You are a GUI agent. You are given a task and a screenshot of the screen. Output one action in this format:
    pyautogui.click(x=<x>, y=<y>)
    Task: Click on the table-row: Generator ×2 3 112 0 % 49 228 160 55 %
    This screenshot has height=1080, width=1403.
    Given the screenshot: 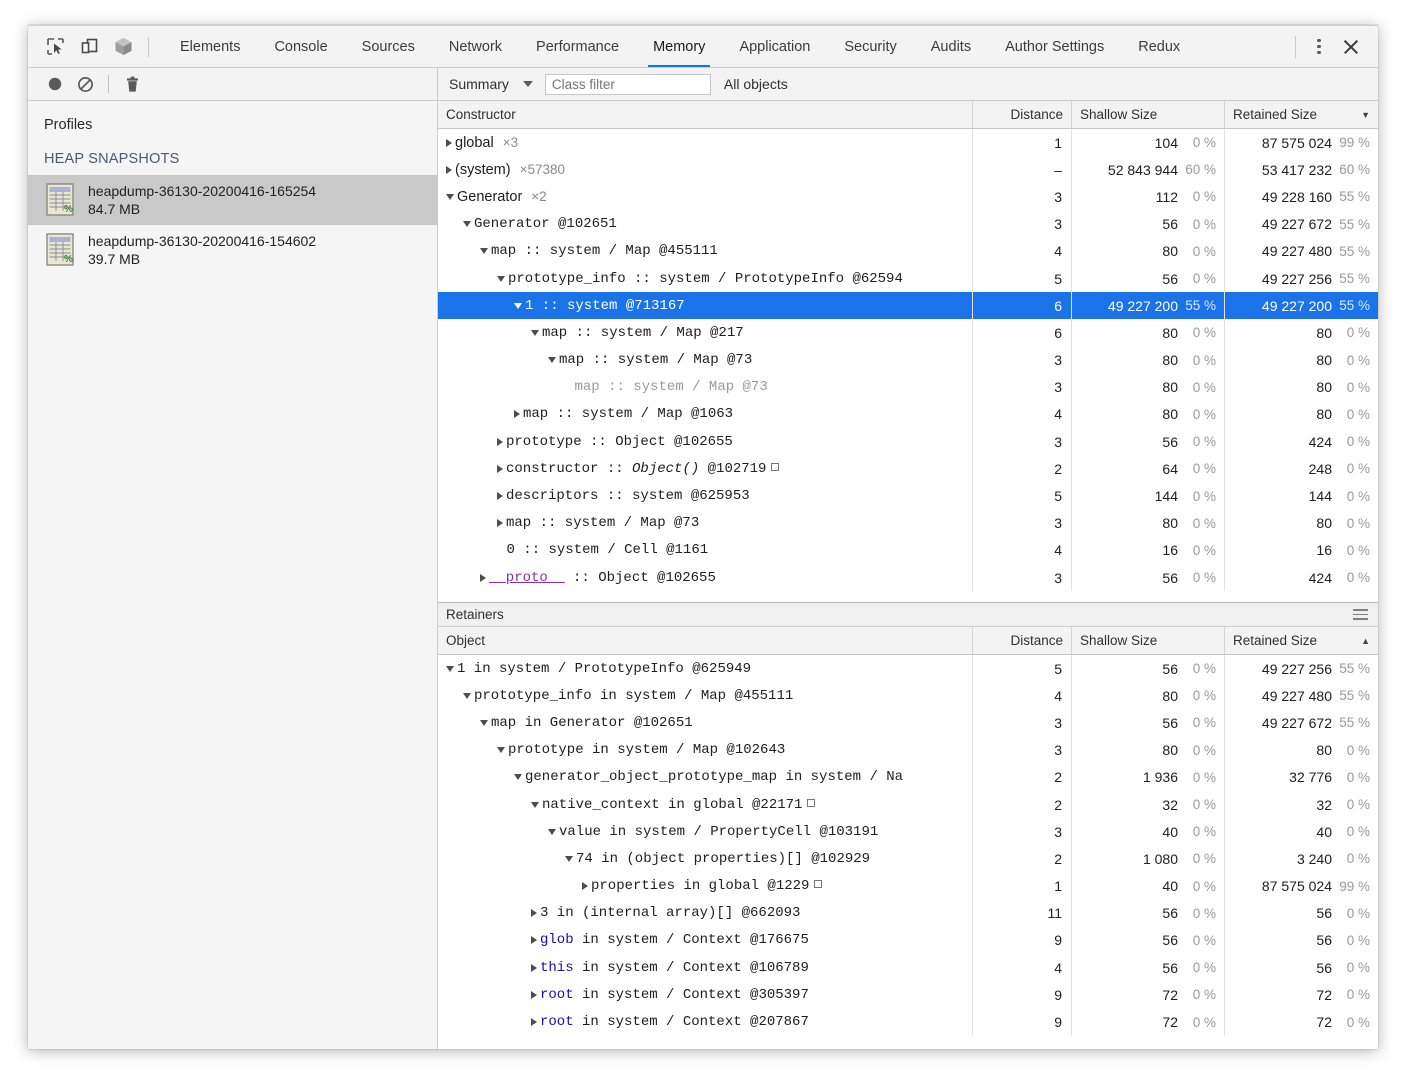 What is the action you would take?
    pyautogui.click(x=908, y=197)
    